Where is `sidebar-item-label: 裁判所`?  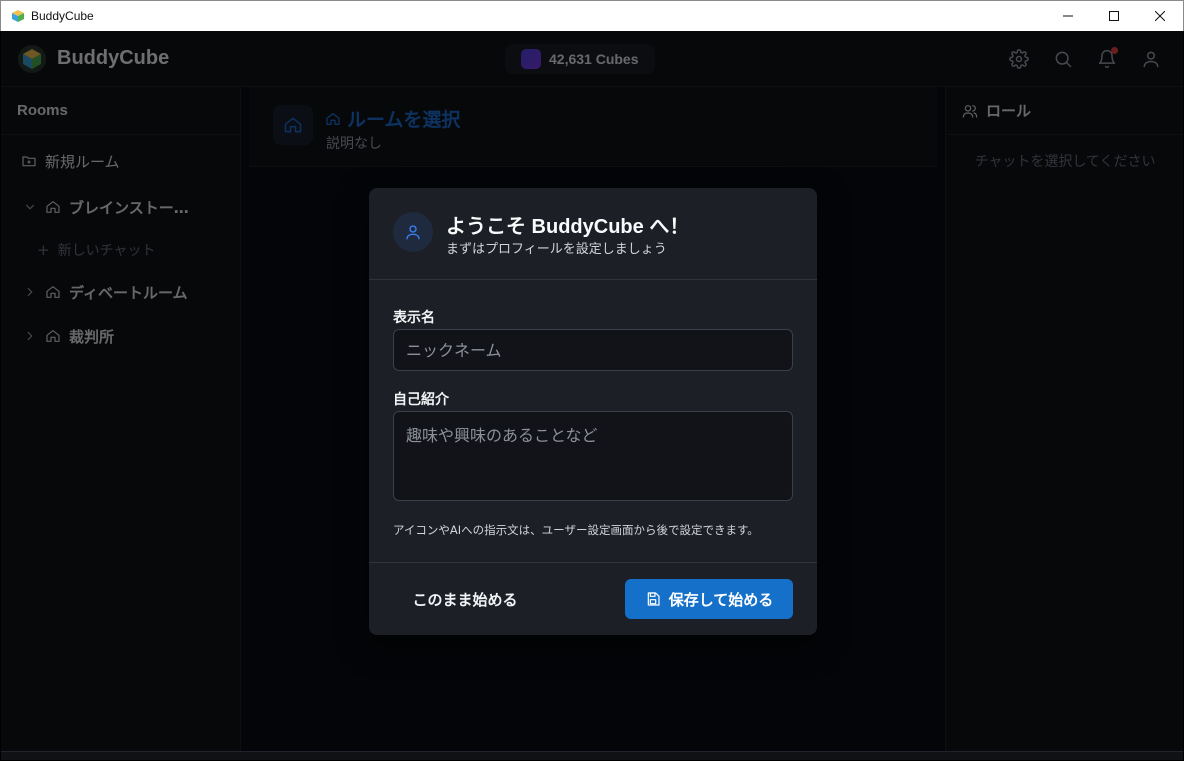
sidebar-item-label: 裁判所 is located at coordinates (92, 336).